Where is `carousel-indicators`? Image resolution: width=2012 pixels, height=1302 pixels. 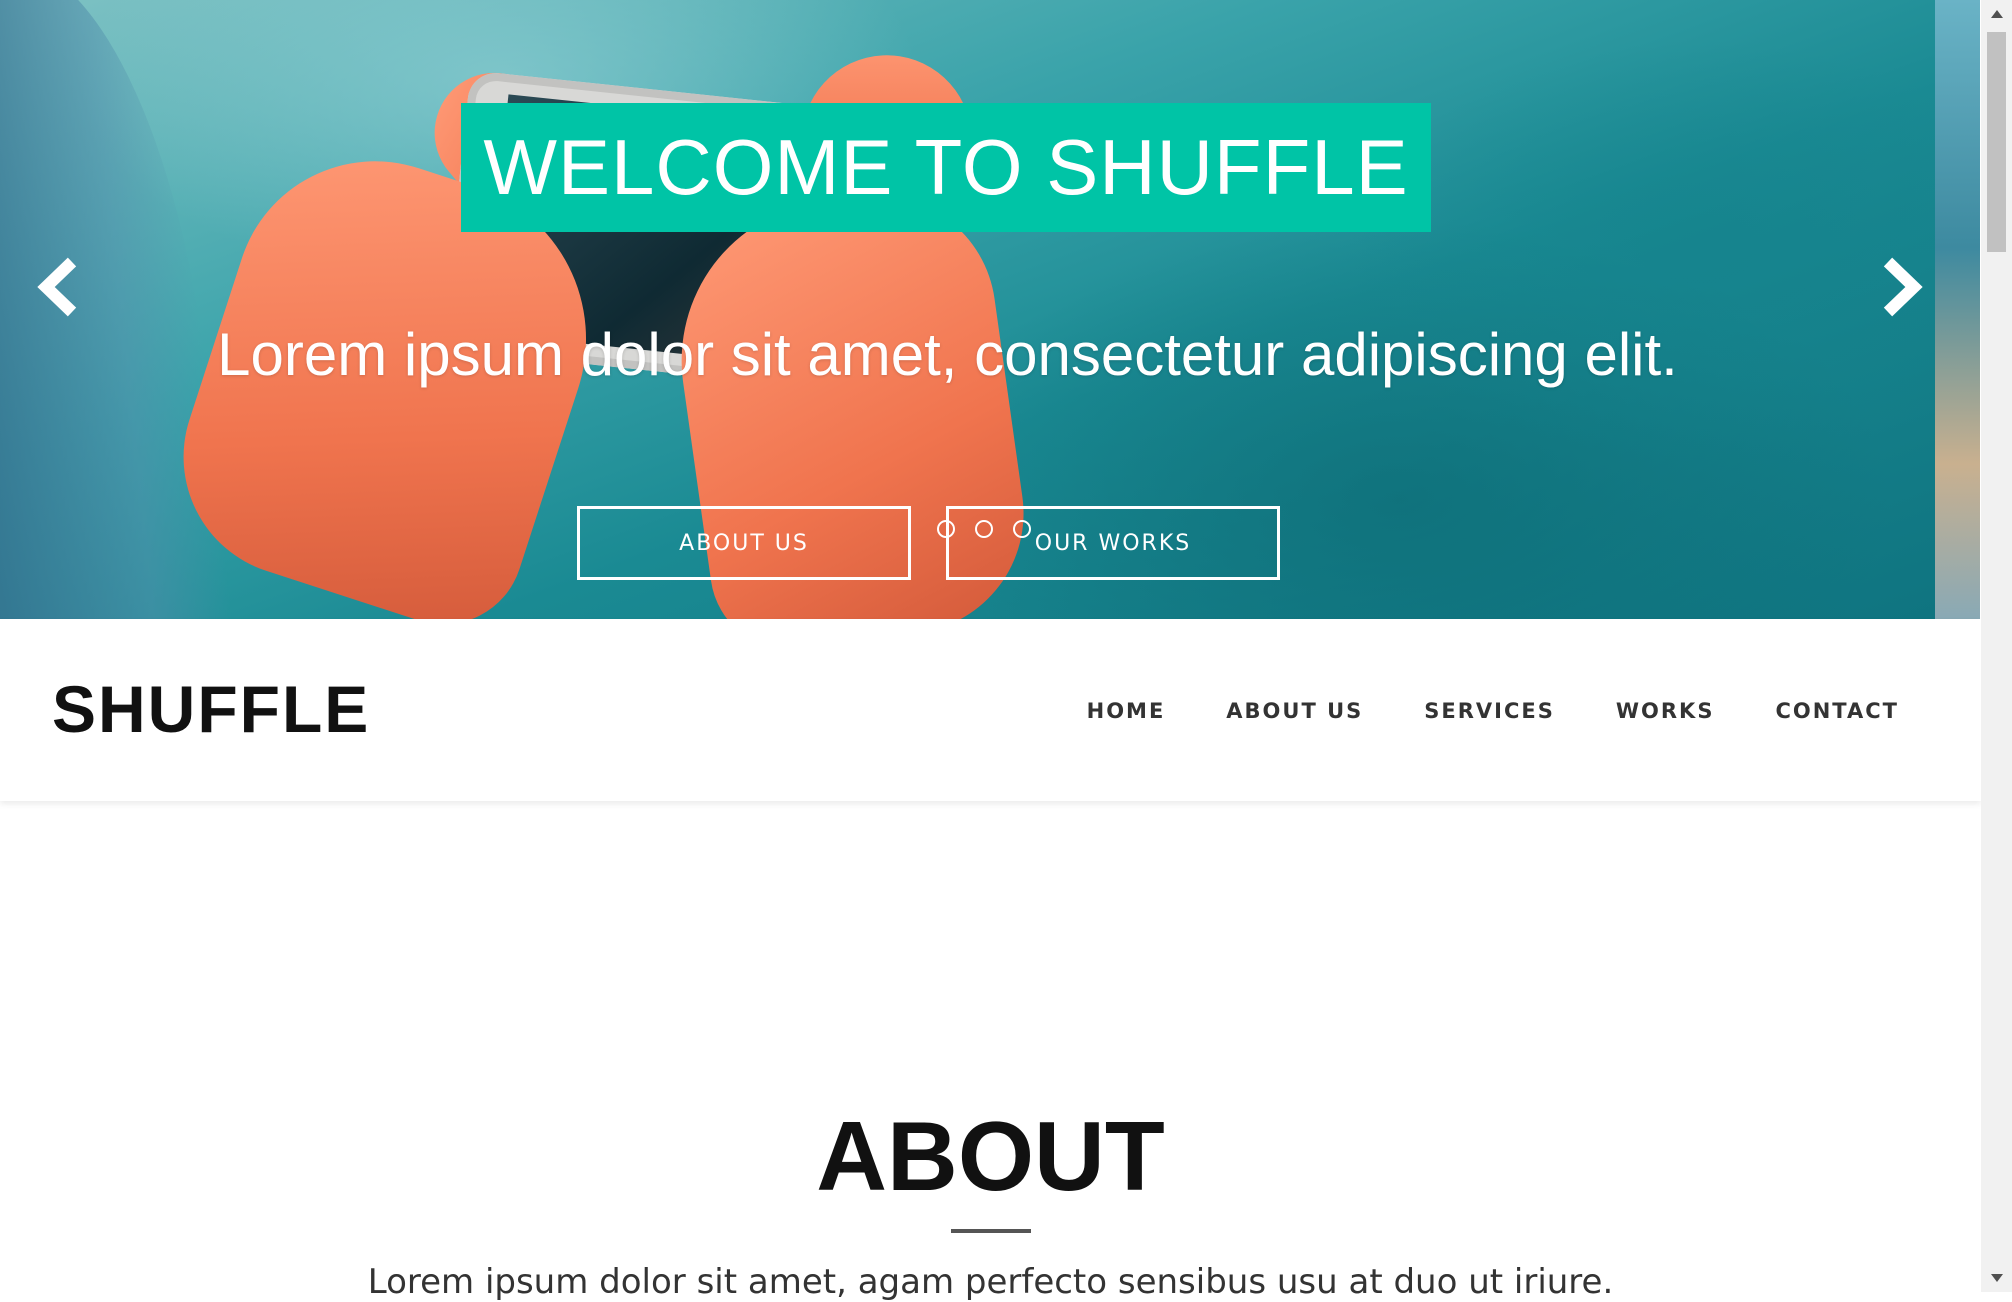
carousel-indicators is located at coordinates (984, 529).